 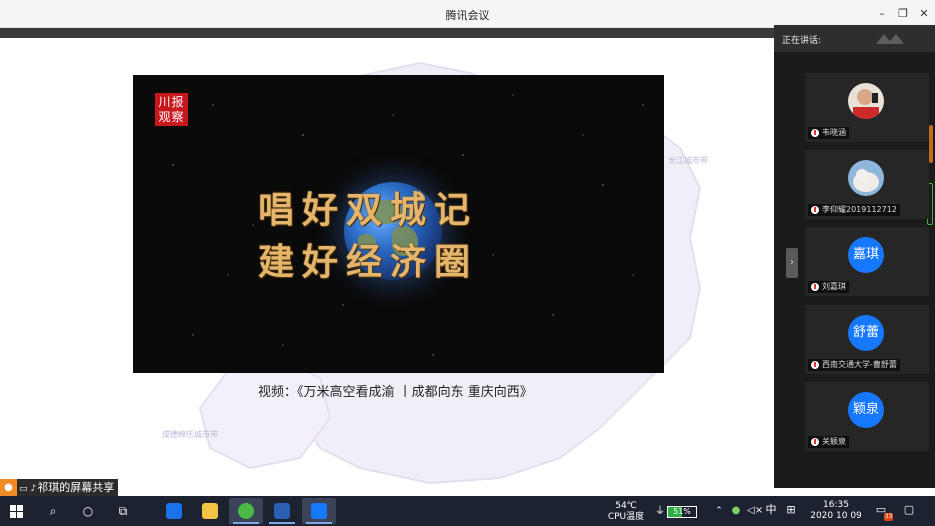 I want to click on taskbar-app-explorer, so click(x=210, y=511).